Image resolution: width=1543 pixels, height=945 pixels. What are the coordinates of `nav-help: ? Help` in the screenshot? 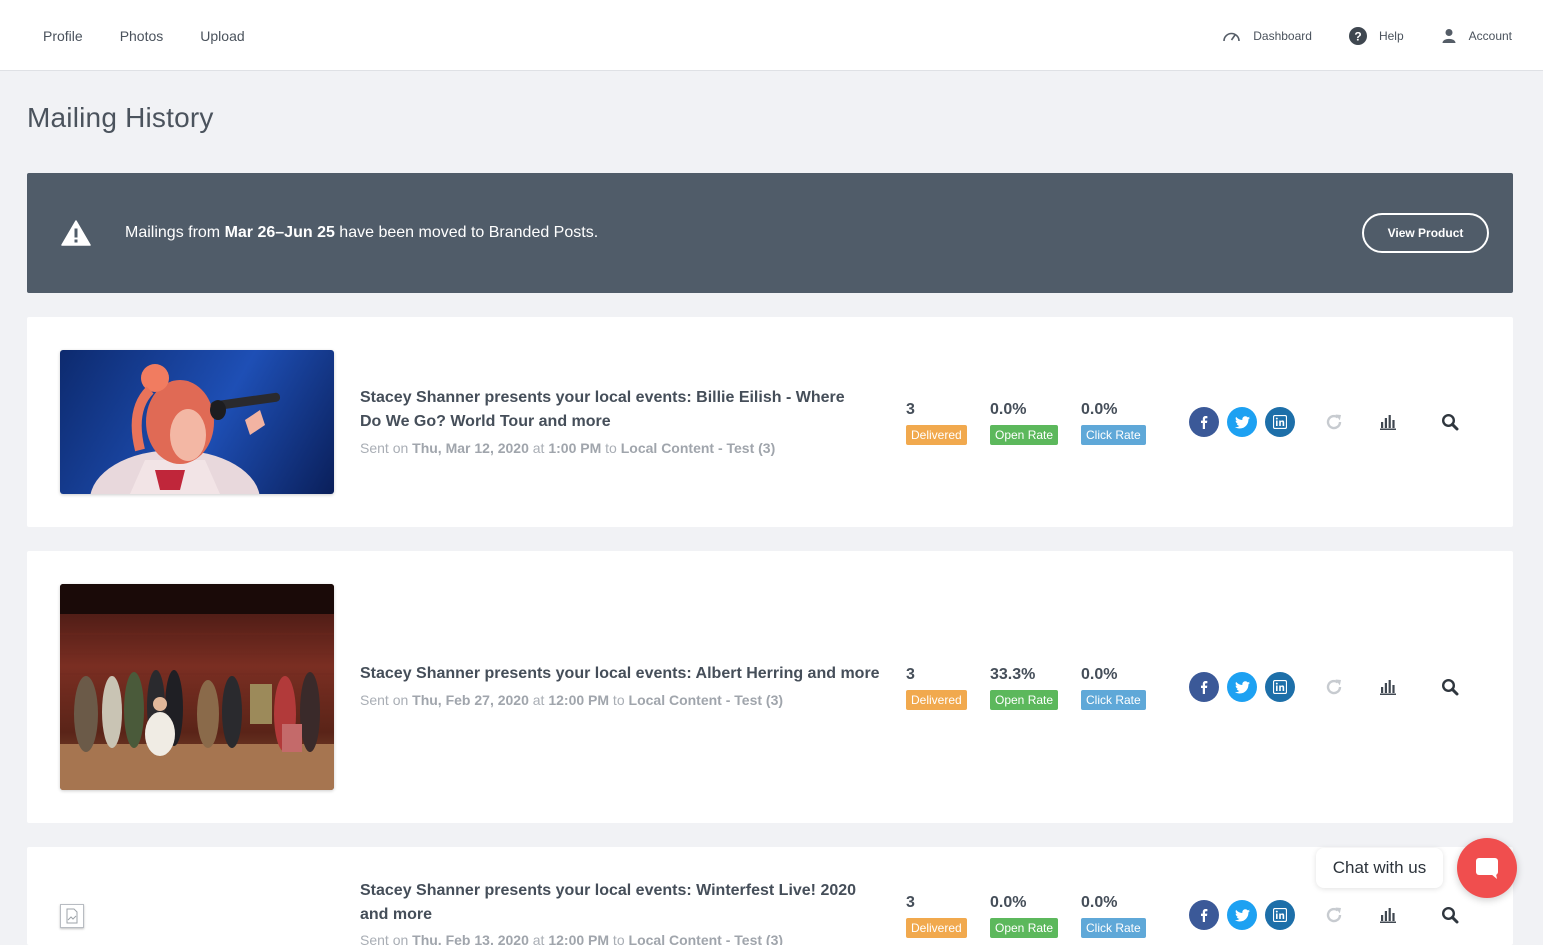 It's located at (1376, 36).